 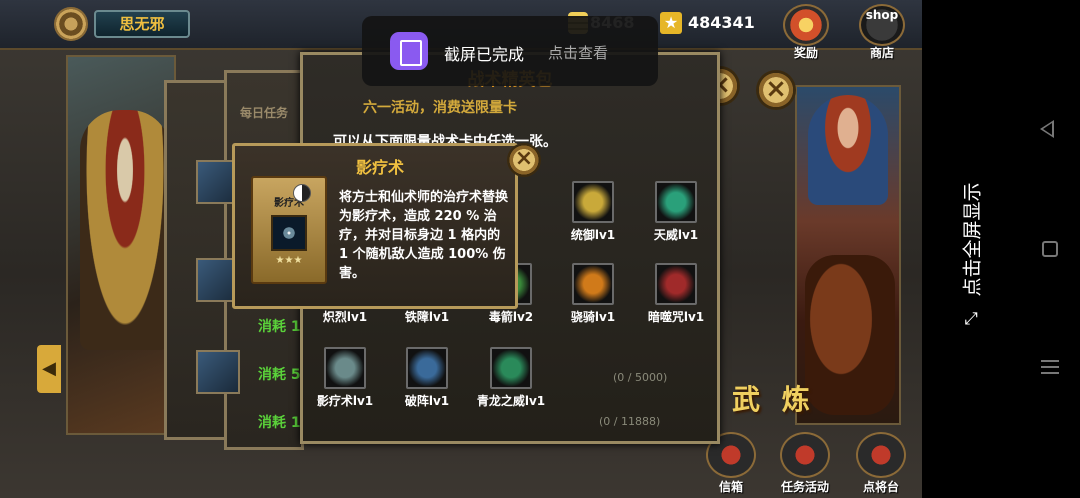 I want to click on tactic-card: 影疗术lv1, so click(x=345, y=378).